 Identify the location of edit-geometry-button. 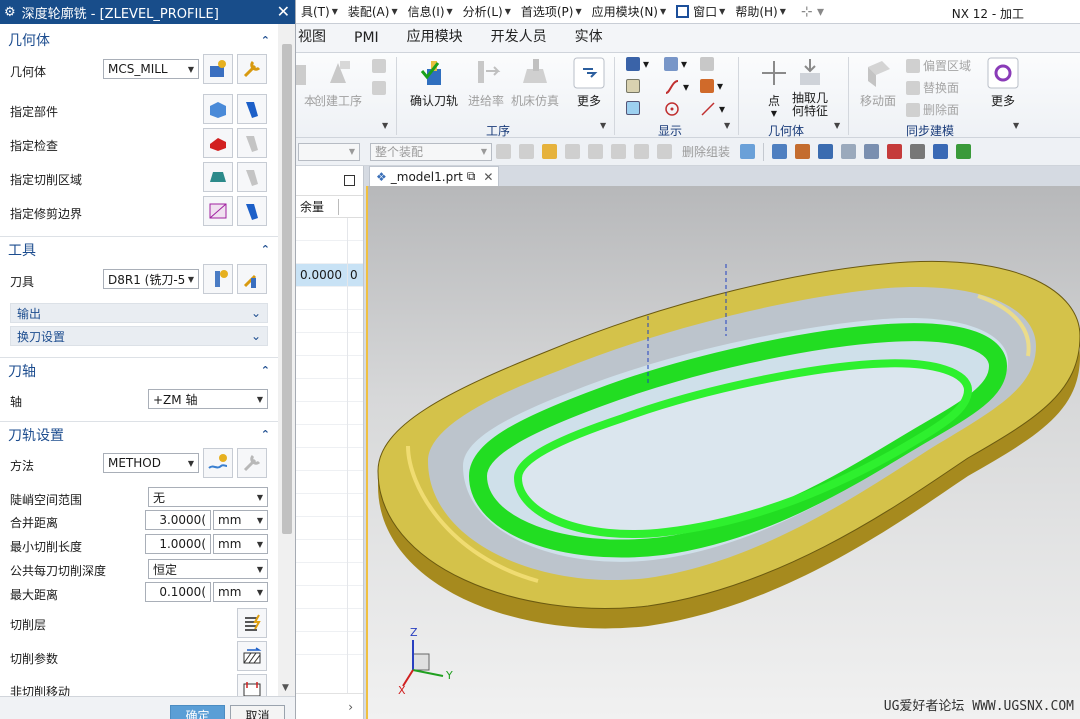
(252, 69).